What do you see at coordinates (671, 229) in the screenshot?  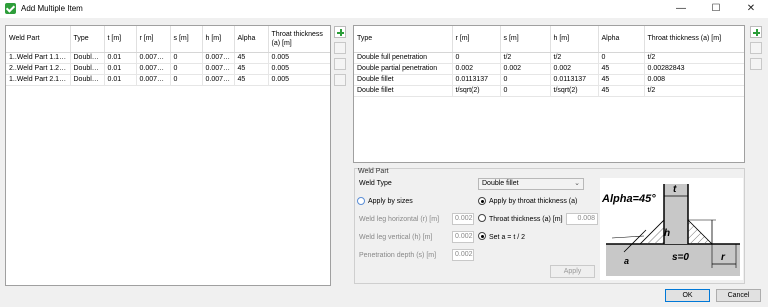 I see `weld-diagram: Alpha=45° t h s=0 r a` at bounding box center [671, 229].